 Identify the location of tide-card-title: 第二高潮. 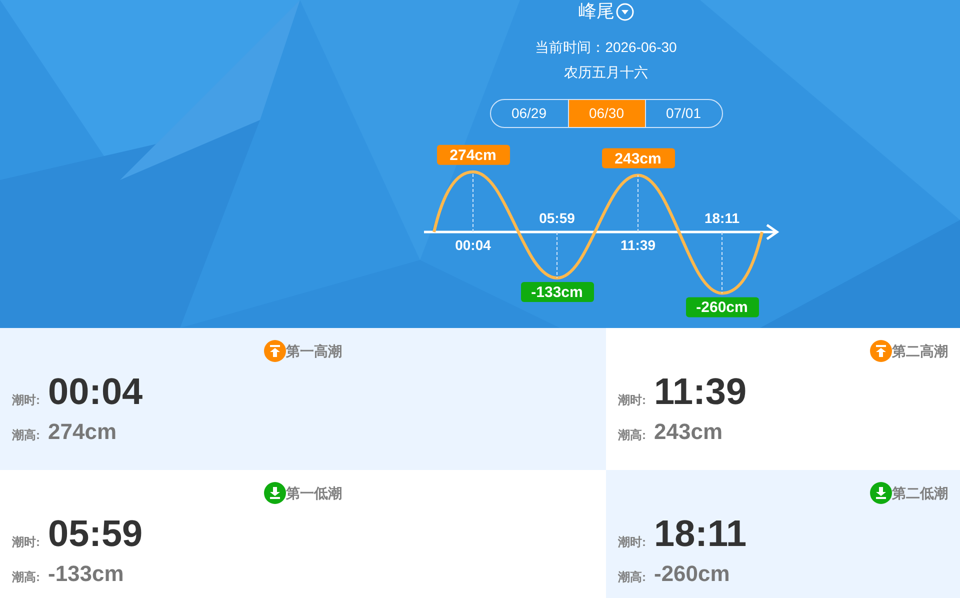
(920, 351).